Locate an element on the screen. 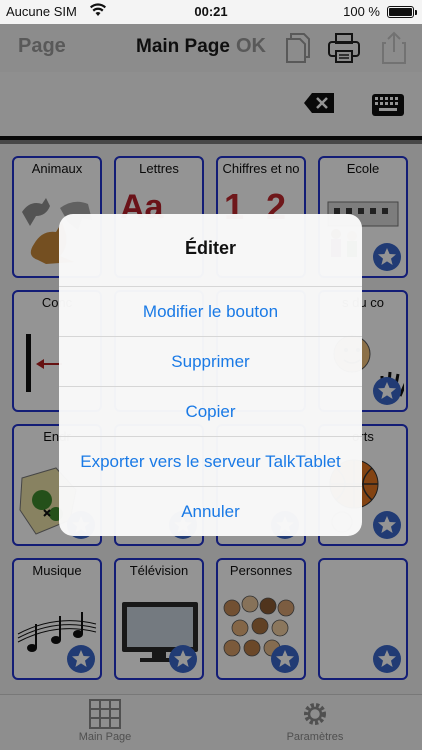 This screenshot has height=750, width=422. copy-action: Copier is located at coordinates (210, 411).